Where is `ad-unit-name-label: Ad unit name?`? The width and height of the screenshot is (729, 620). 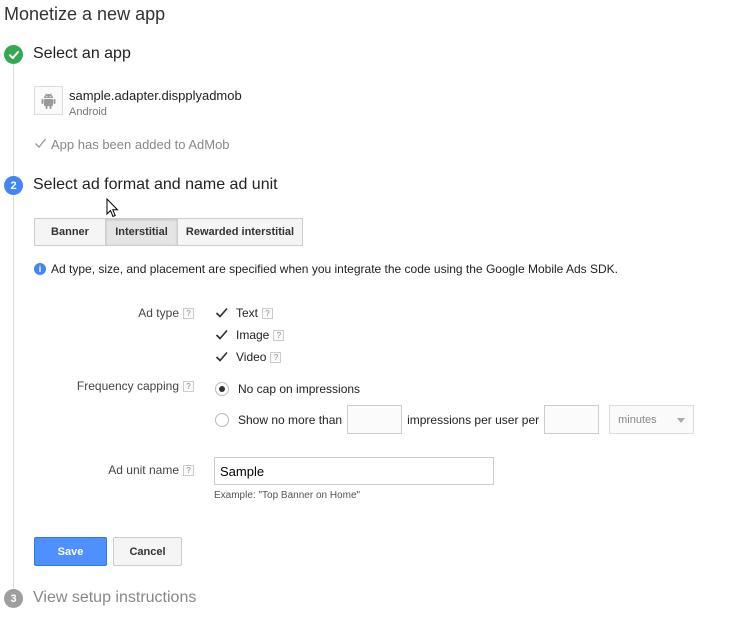 ad-unit-name-label: Ad unit name? is located at coordinates (151, 470).